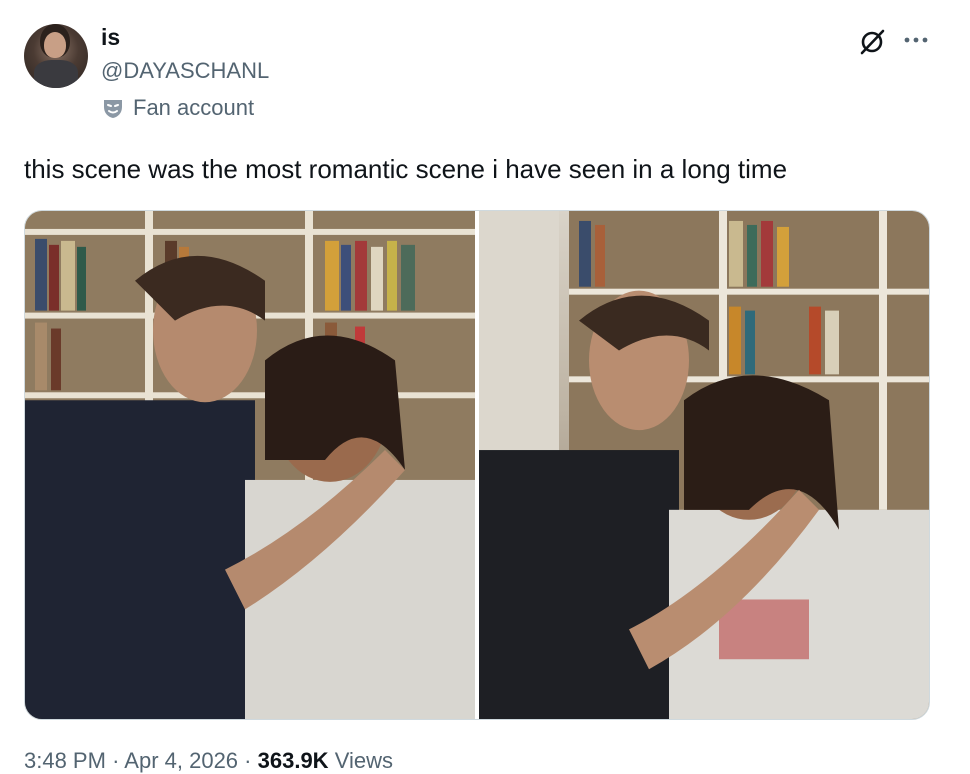 The height and width of the screenshot is (774, 970). I want to click on tweet-time: 3:48 PM, so click(65, 760).